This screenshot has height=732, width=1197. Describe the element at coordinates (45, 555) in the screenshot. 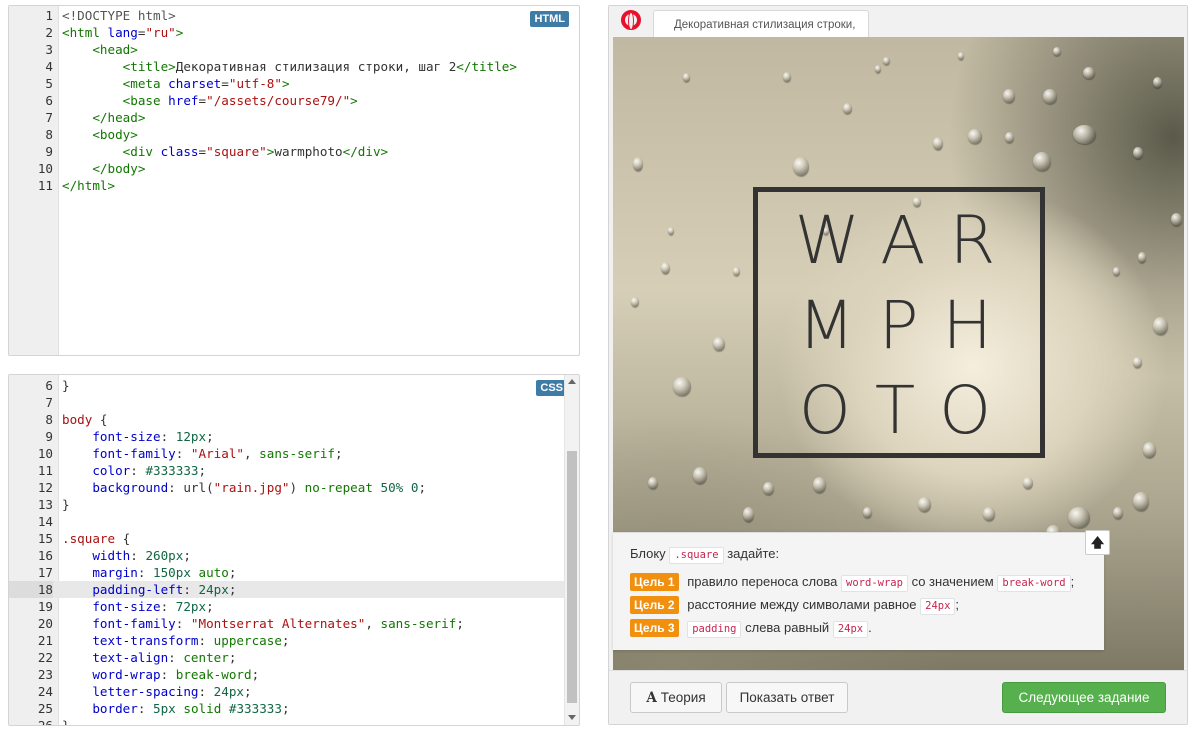

I see `line-number: 16` at that location.